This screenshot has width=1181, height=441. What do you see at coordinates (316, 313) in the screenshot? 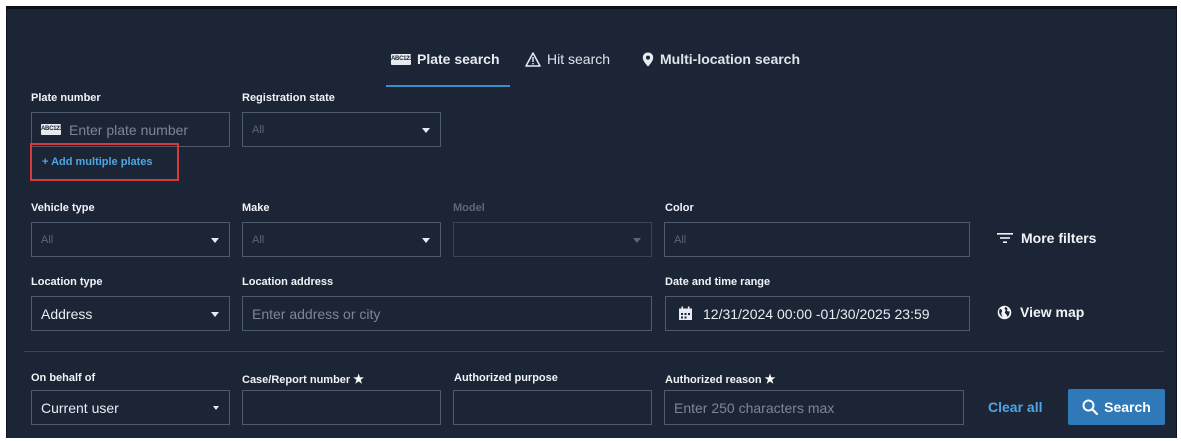
I see `location-address-placeholder: Enter address or city` at bounding box center [316, 313].